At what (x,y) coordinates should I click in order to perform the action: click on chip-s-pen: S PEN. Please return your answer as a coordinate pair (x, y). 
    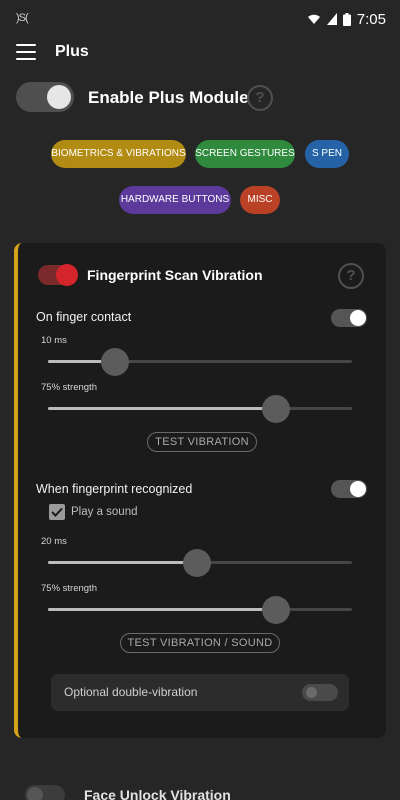
    Looking at the image, I should click on (327, 154).